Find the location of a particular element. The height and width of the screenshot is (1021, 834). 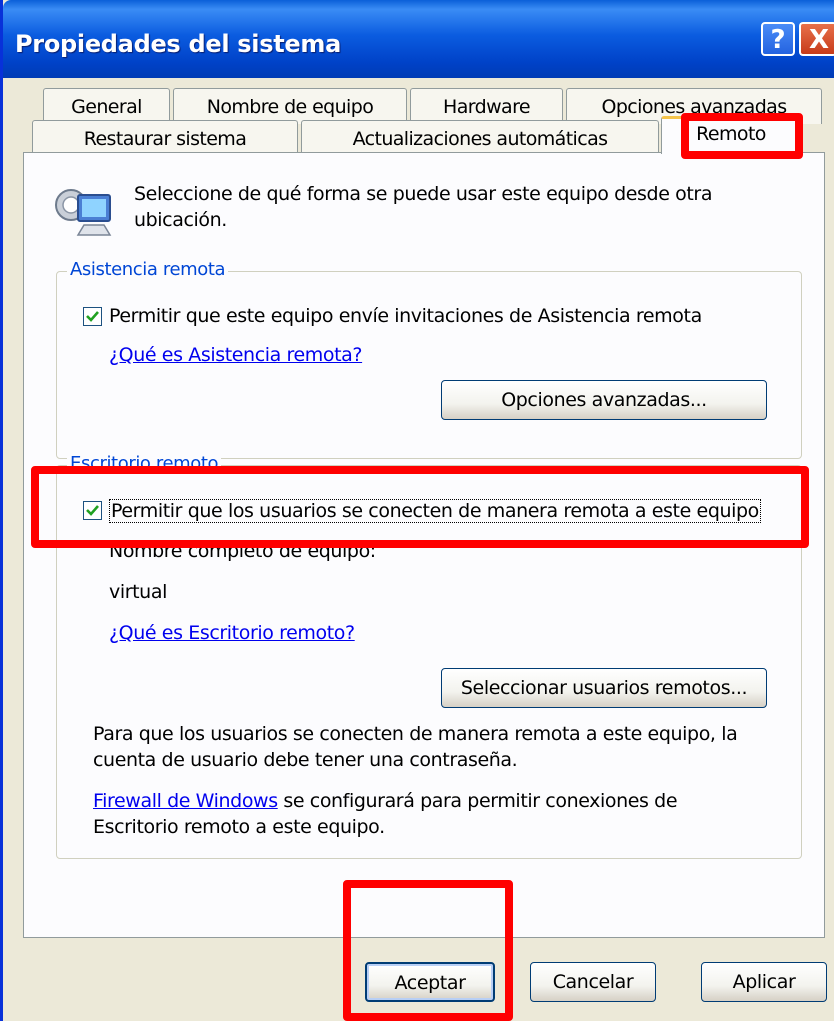

help-button: ? is located at coordinates (778, 39).